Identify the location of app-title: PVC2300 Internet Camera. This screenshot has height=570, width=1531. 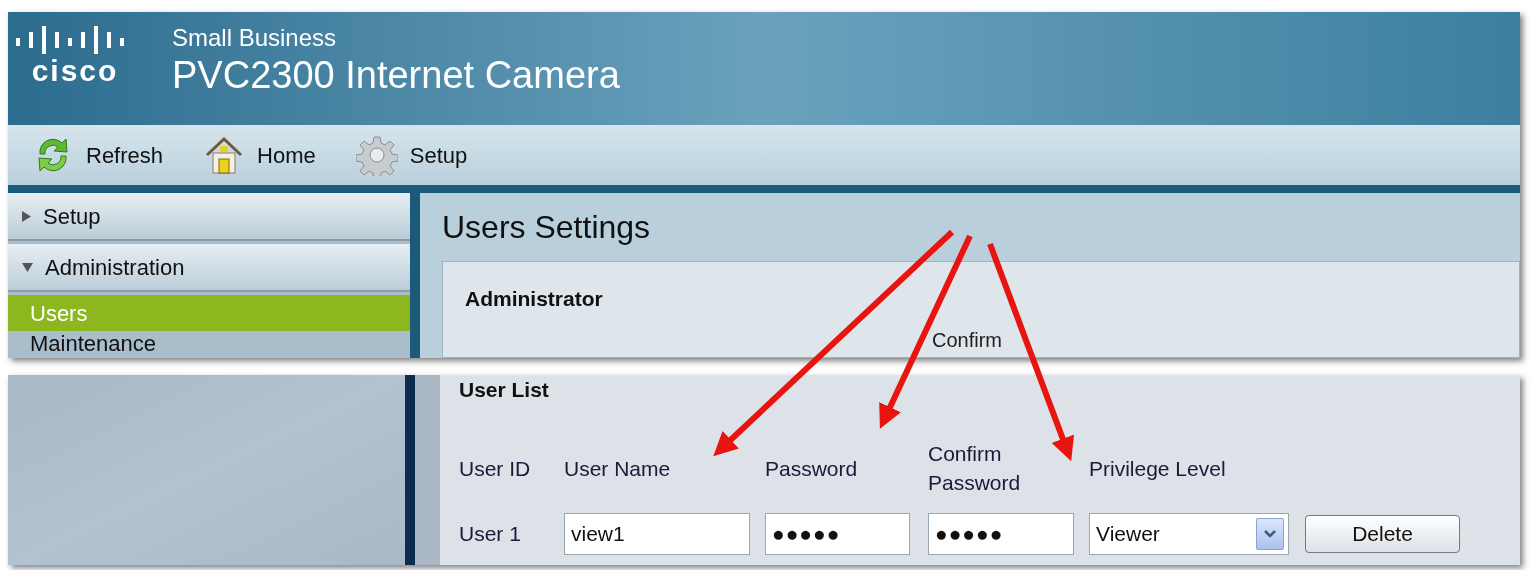
(396, 75).